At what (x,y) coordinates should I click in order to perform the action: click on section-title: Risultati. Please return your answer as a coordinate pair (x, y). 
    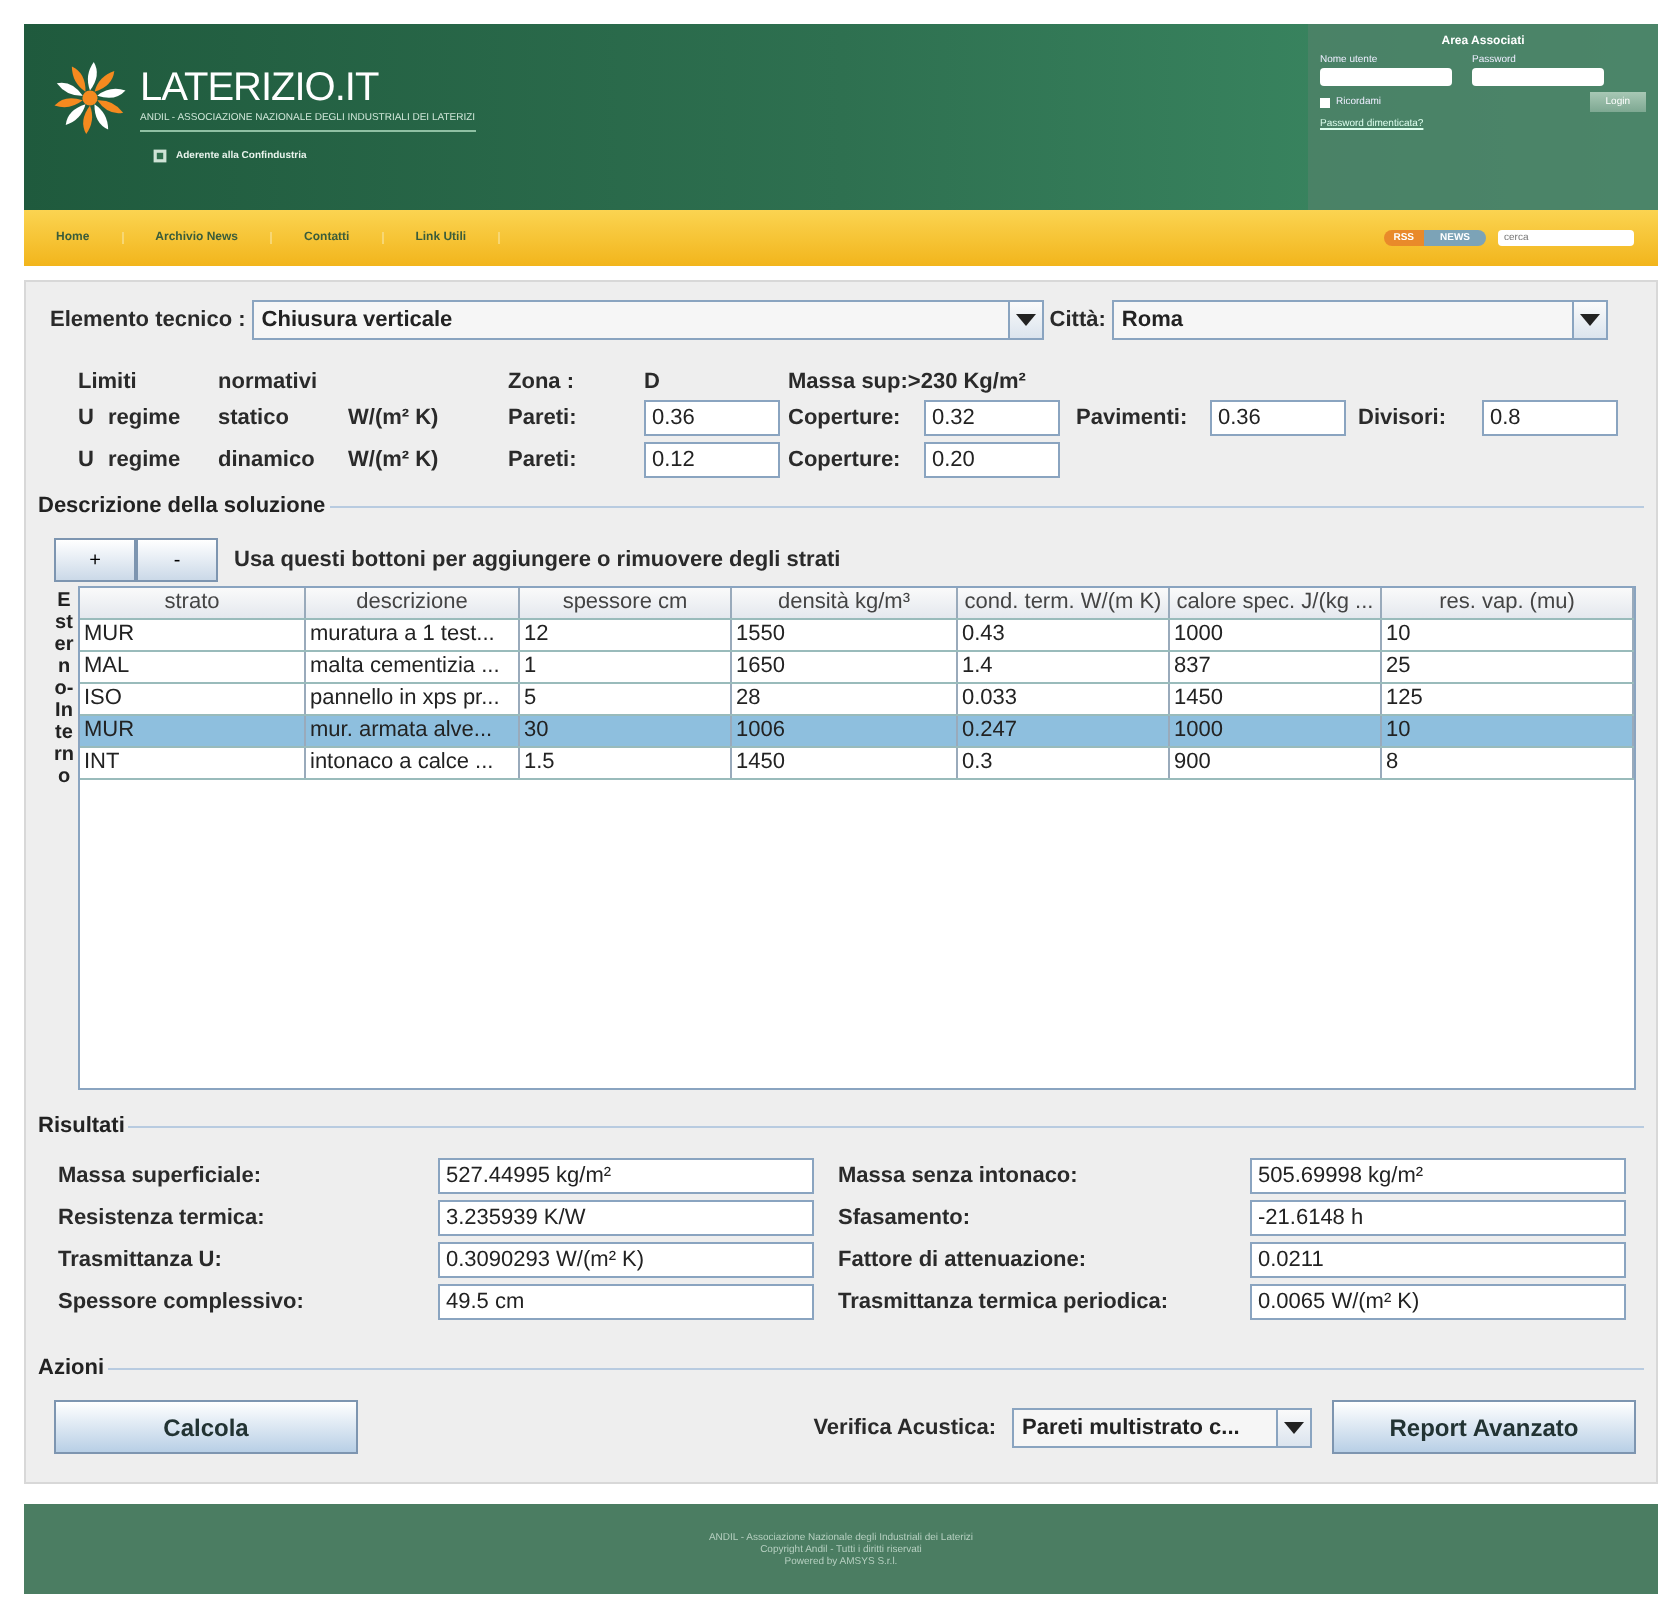
    Looking at the image, I should click on (82, 1126).